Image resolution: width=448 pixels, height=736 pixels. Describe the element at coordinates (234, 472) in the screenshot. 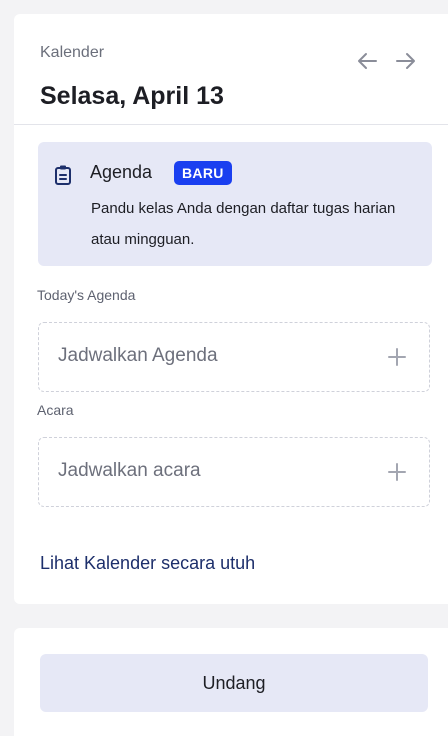

I see `schedule-event-button: Jadwalkan acara` at that location.